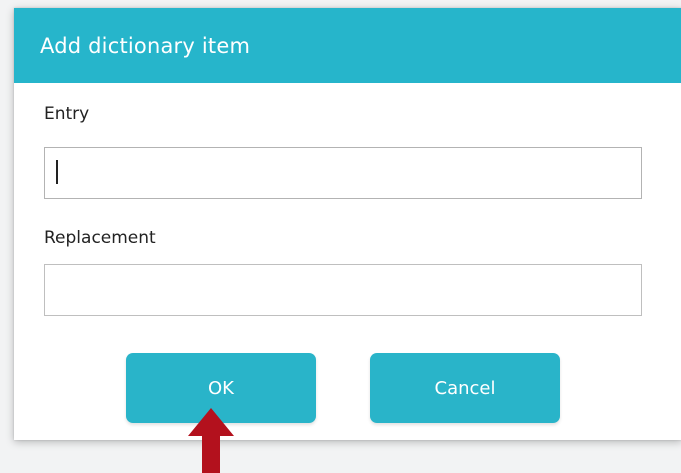 Image resolution: width=681 pixels, height=473 pixels. What do you see at coordinates (343, 290) in the screenshot?
I see `replacement-input` at bounding box center [343, 290].